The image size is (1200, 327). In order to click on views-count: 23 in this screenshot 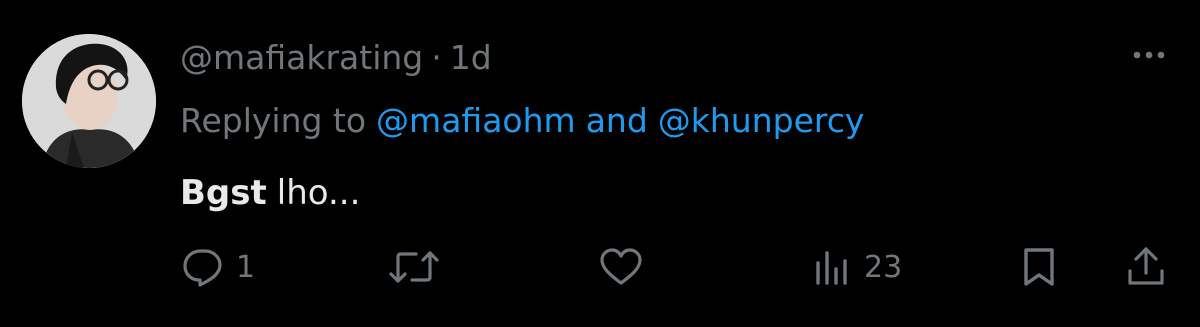, I will do `click(883, 267)`.